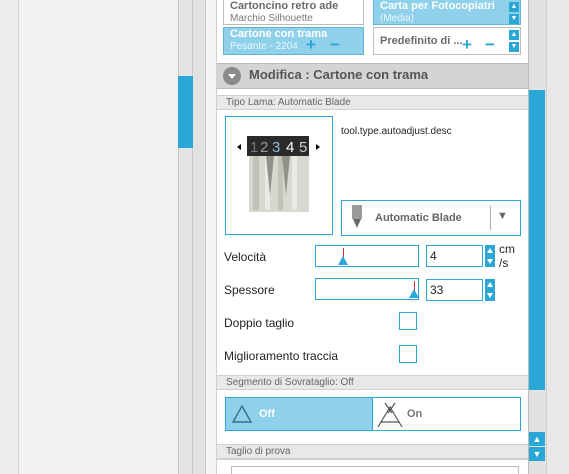  What do you see at coordinates (372, 102) in the screenshot?
I see `blade-type-section: Tipo Lama: Automatic Blade` at bounding box center [372, 102].